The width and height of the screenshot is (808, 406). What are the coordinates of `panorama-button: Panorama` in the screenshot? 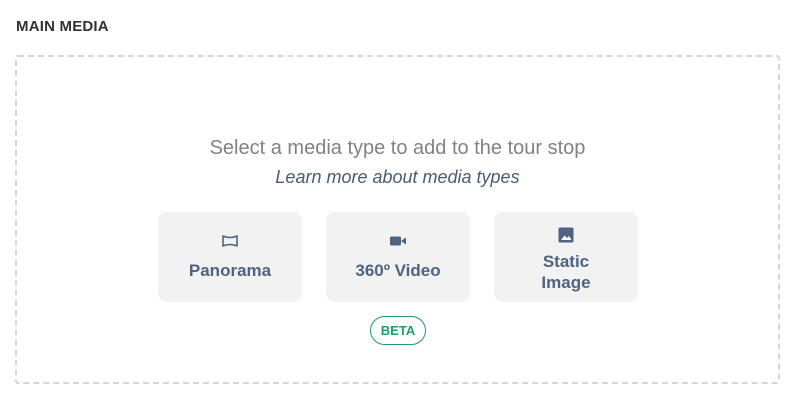 It's located at (230, 257).